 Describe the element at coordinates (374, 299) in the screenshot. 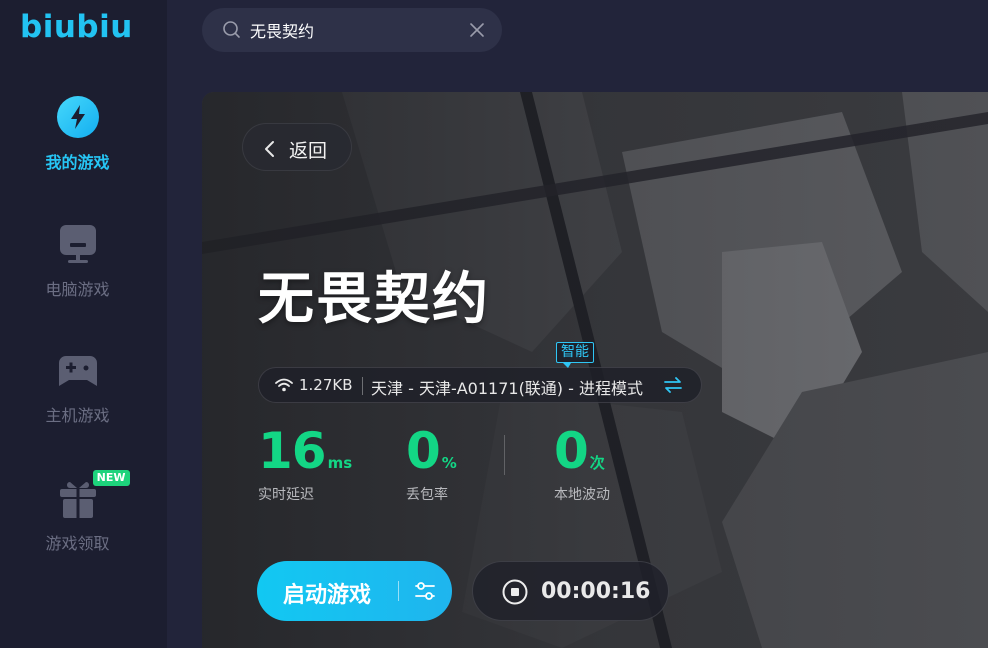

I see `game-title: 无畏契约` at that location.